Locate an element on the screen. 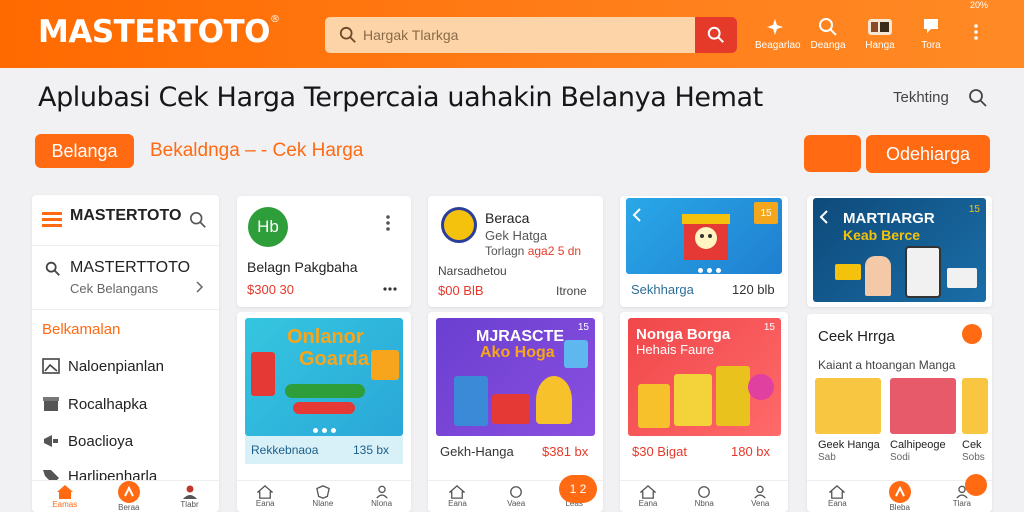  bottom-nav-label: Vena is located at coordinates (760, 503).